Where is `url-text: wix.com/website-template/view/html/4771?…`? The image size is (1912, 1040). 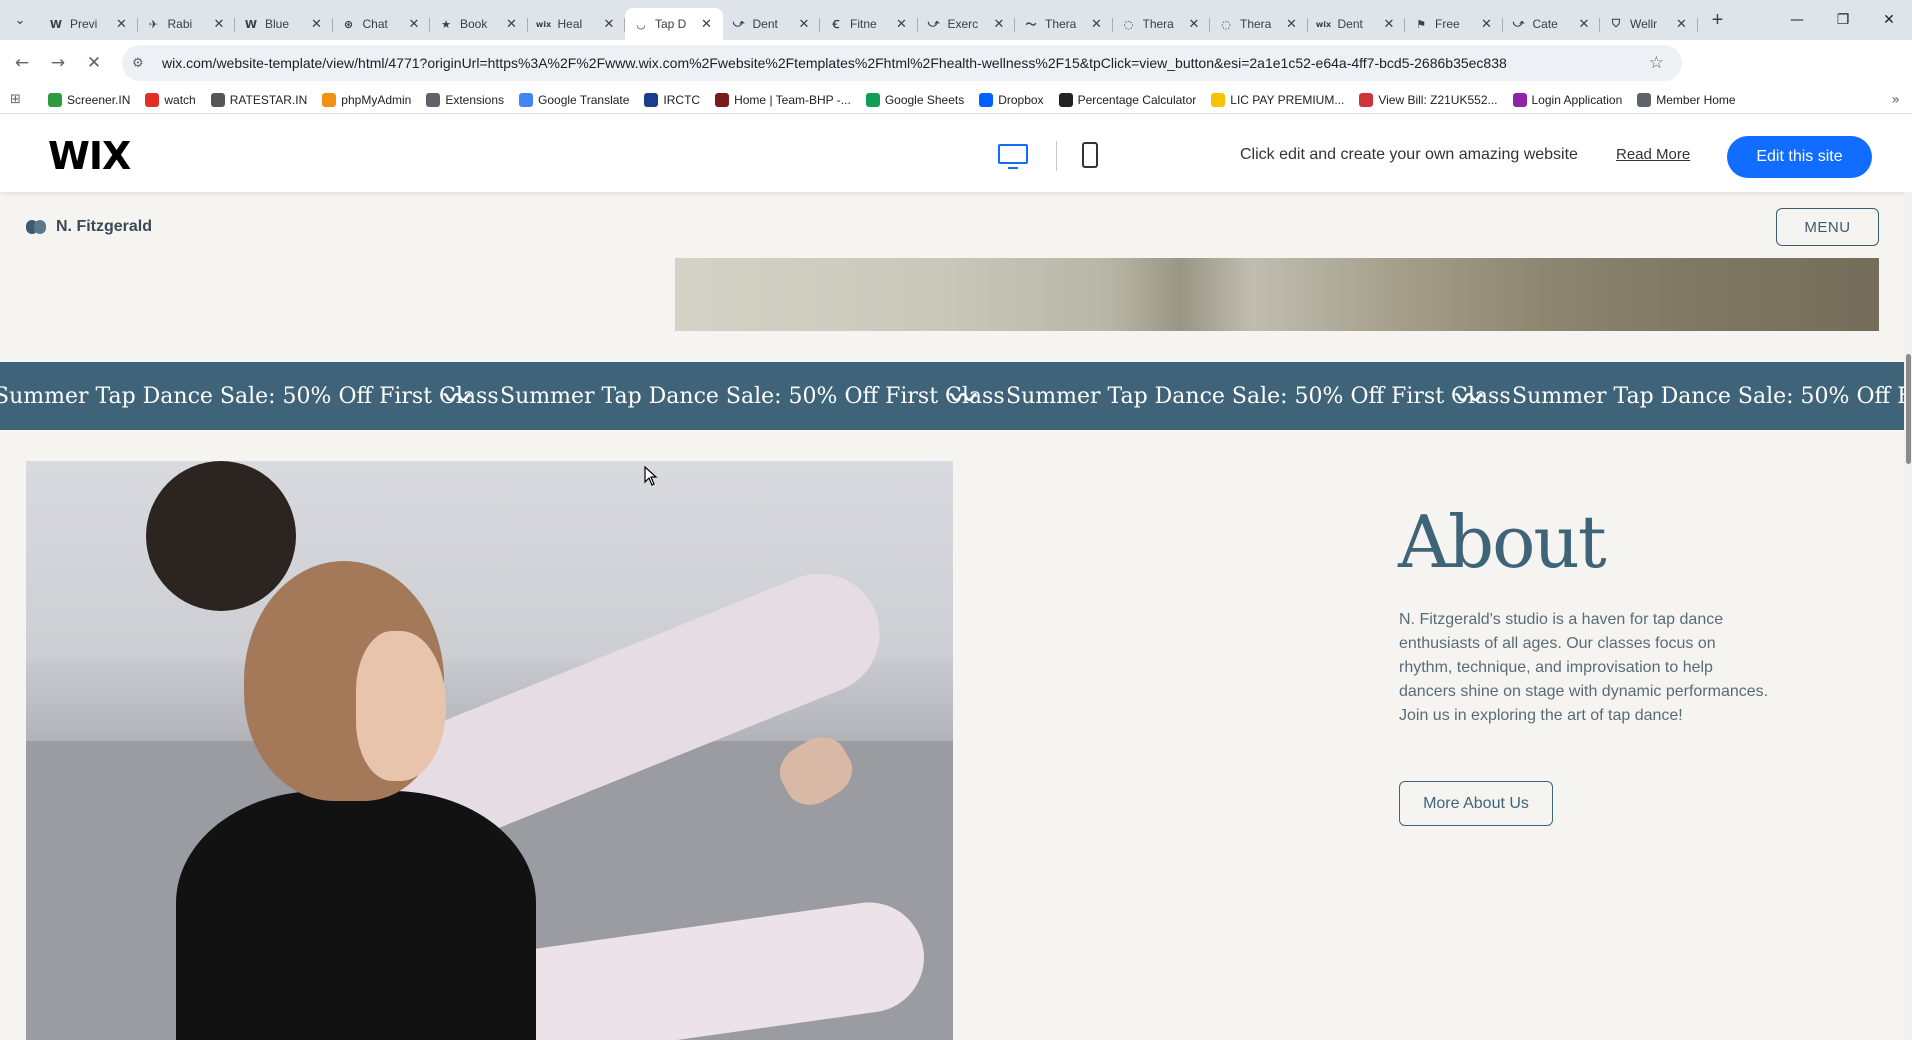
url-text: wix.com/website-template/view/html/4771?… is located at coordinates (882, 63).